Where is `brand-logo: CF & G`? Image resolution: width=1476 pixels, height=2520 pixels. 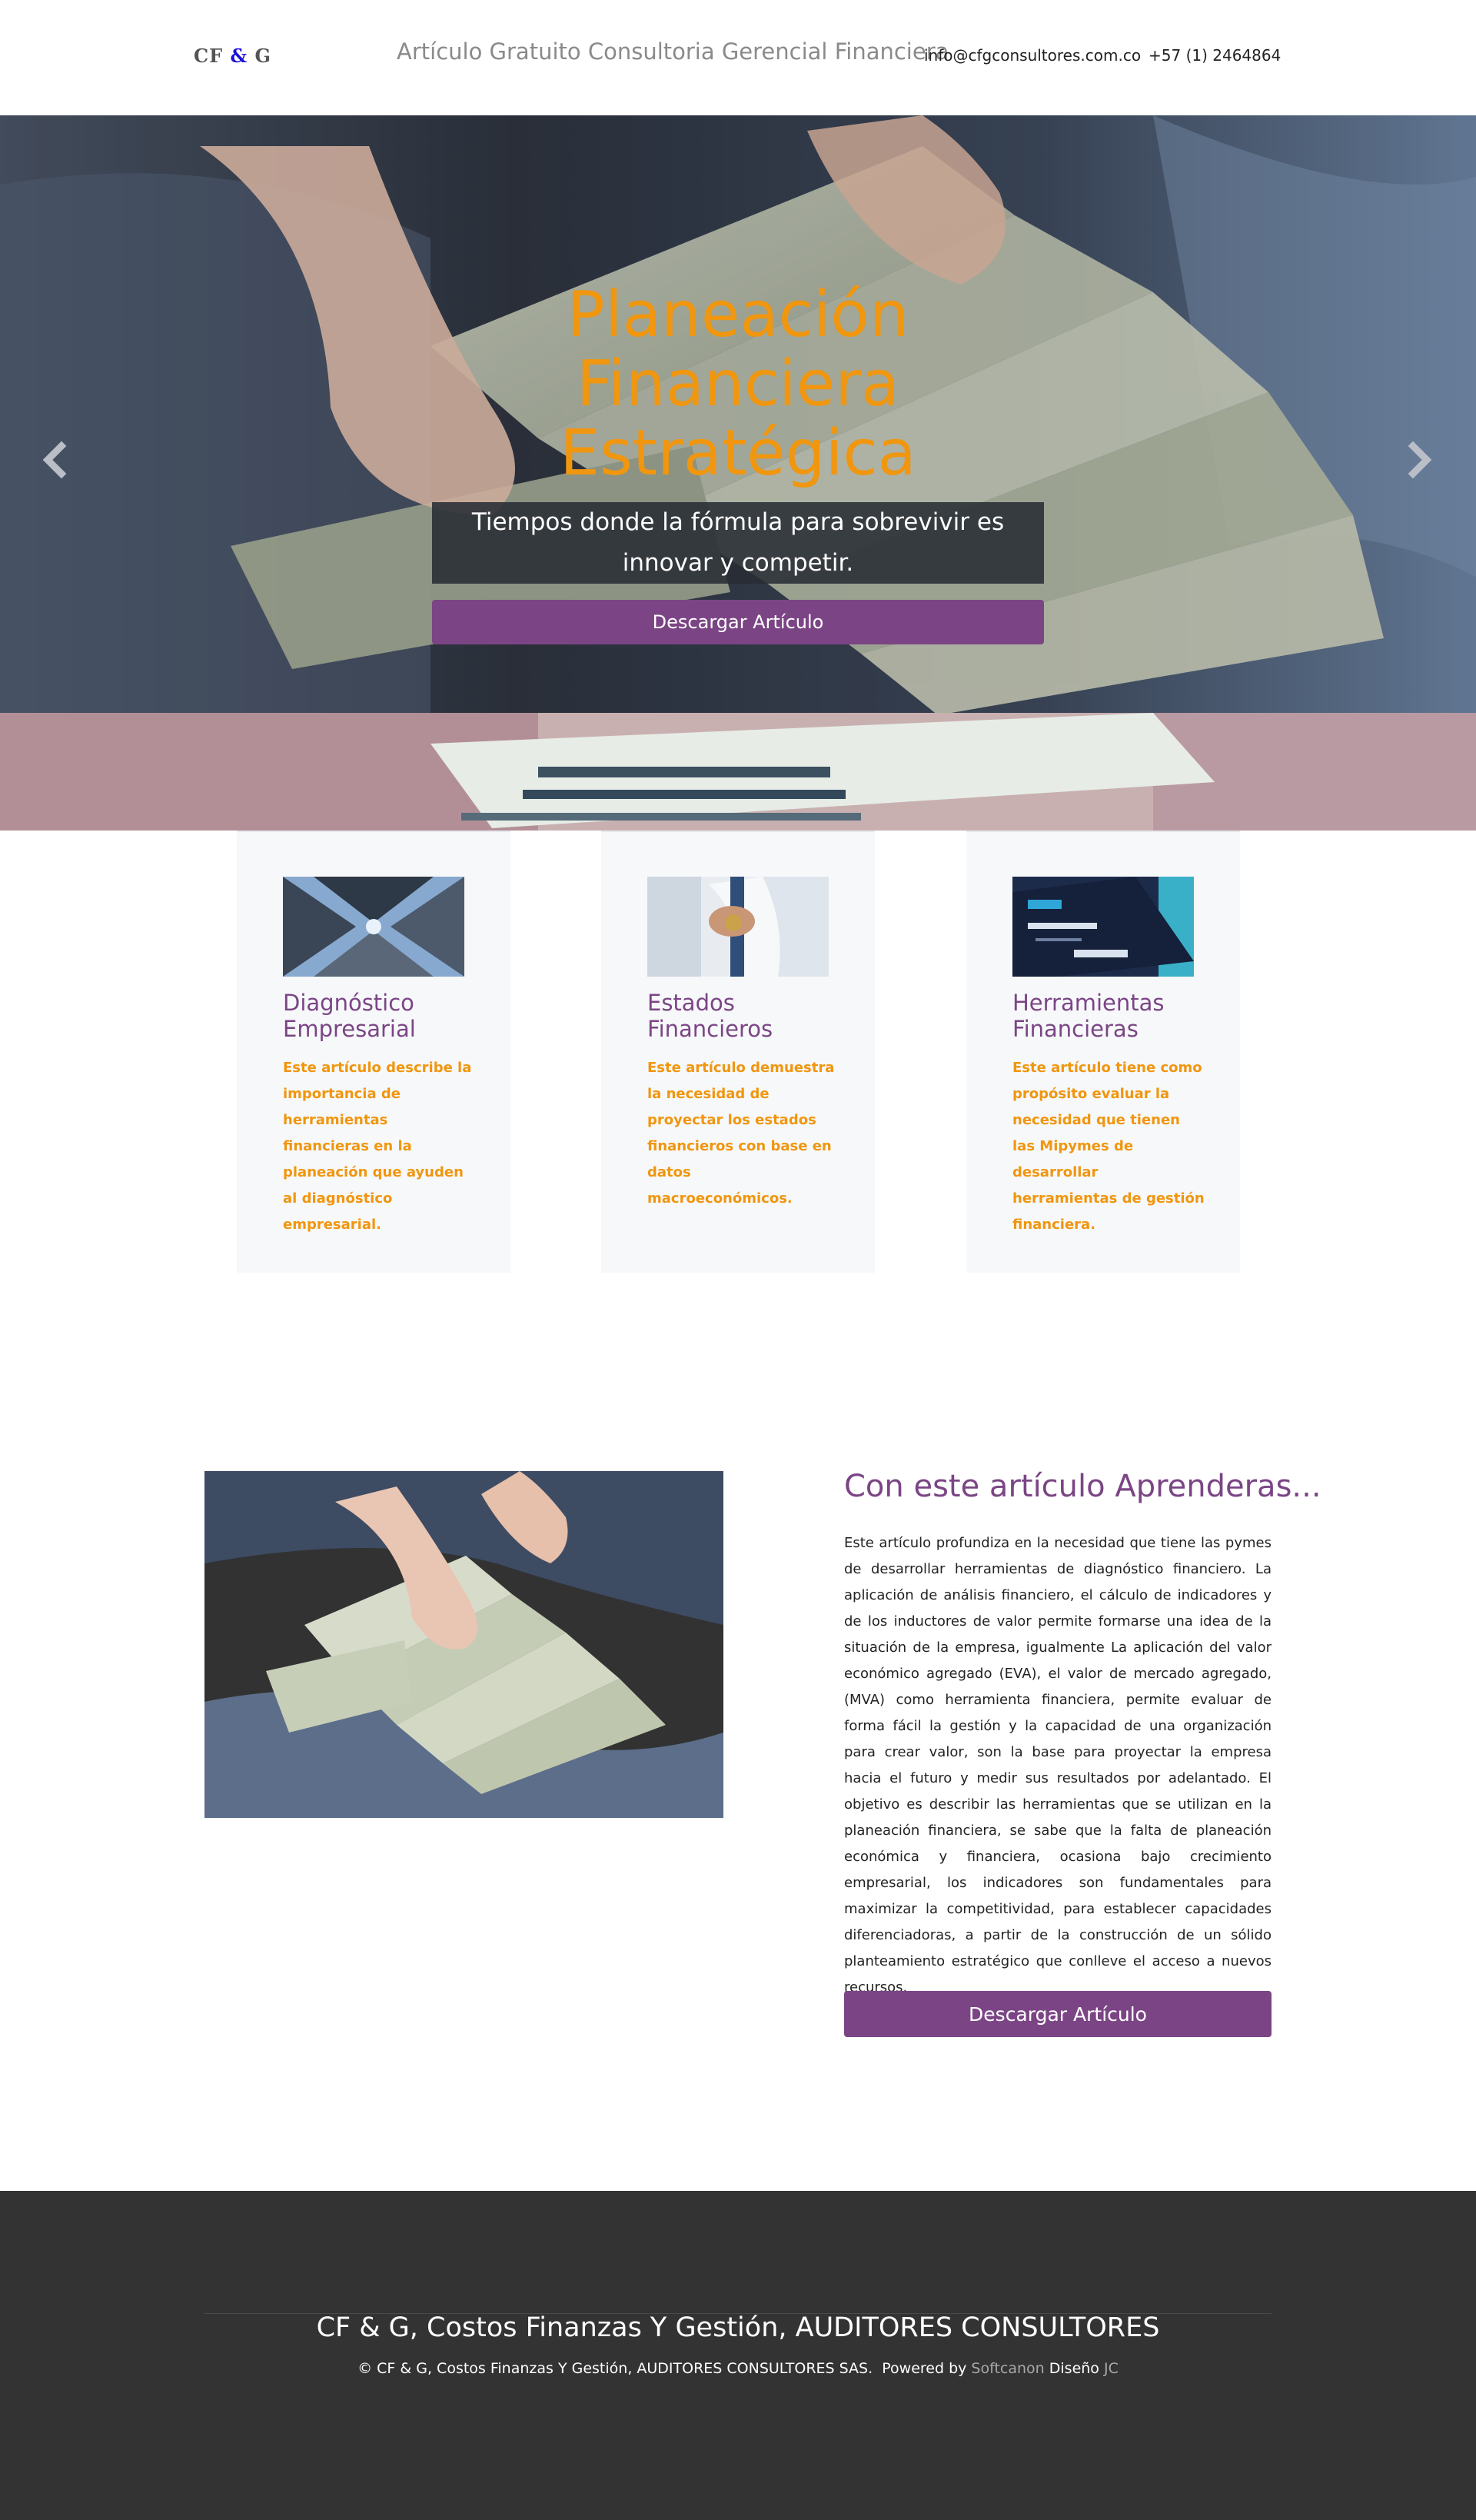
brand-logo: CF & G is located at coordinates (232, 56).